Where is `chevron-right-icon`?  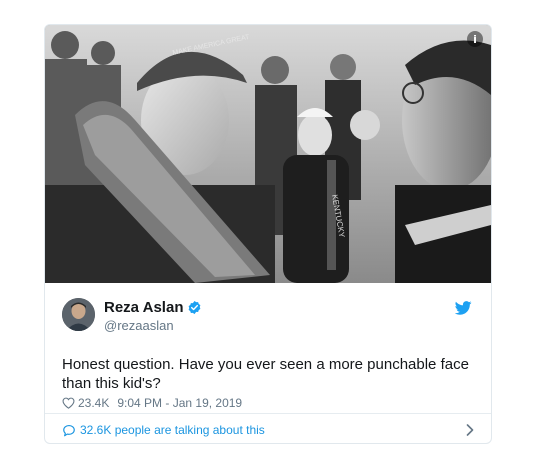
chevron-right-icon is located at coordinates (470, 430).